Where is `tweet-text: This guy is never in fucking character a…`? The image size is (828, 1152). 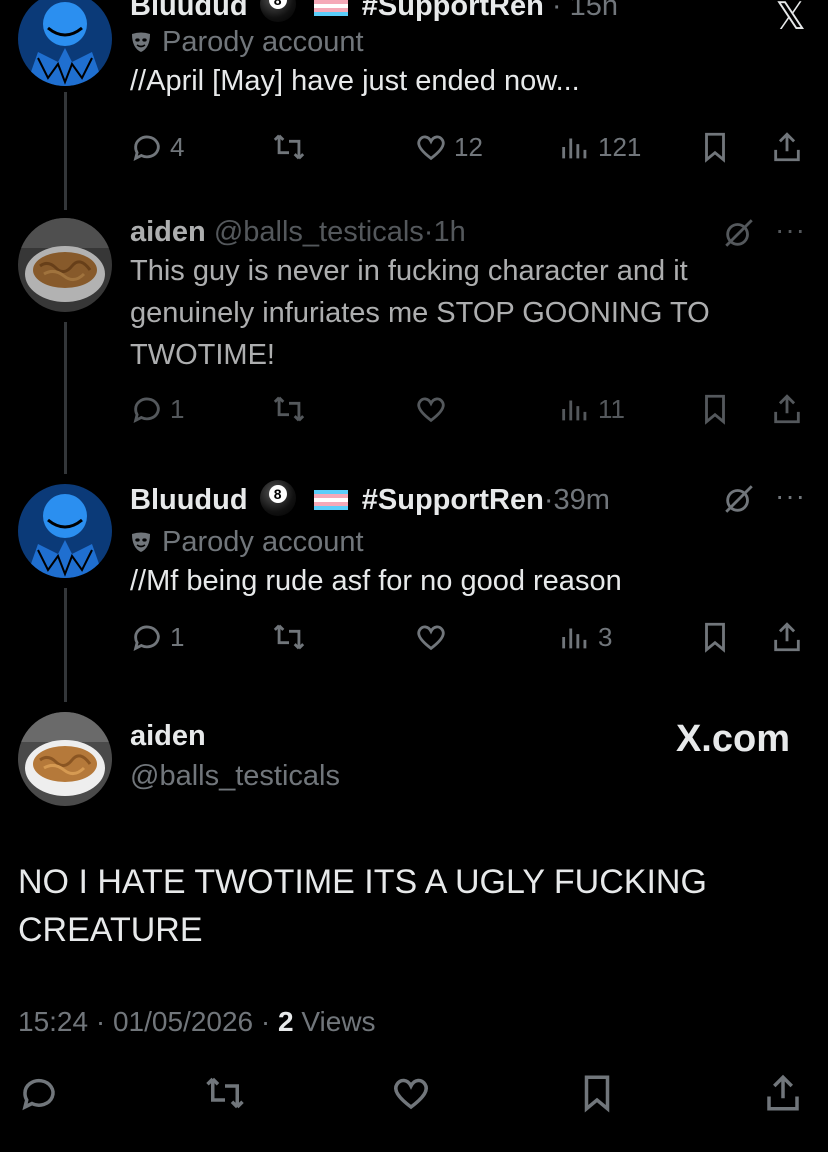
tweet-text: This guy is never in fucking character a… is located at coordinates (420, 313).